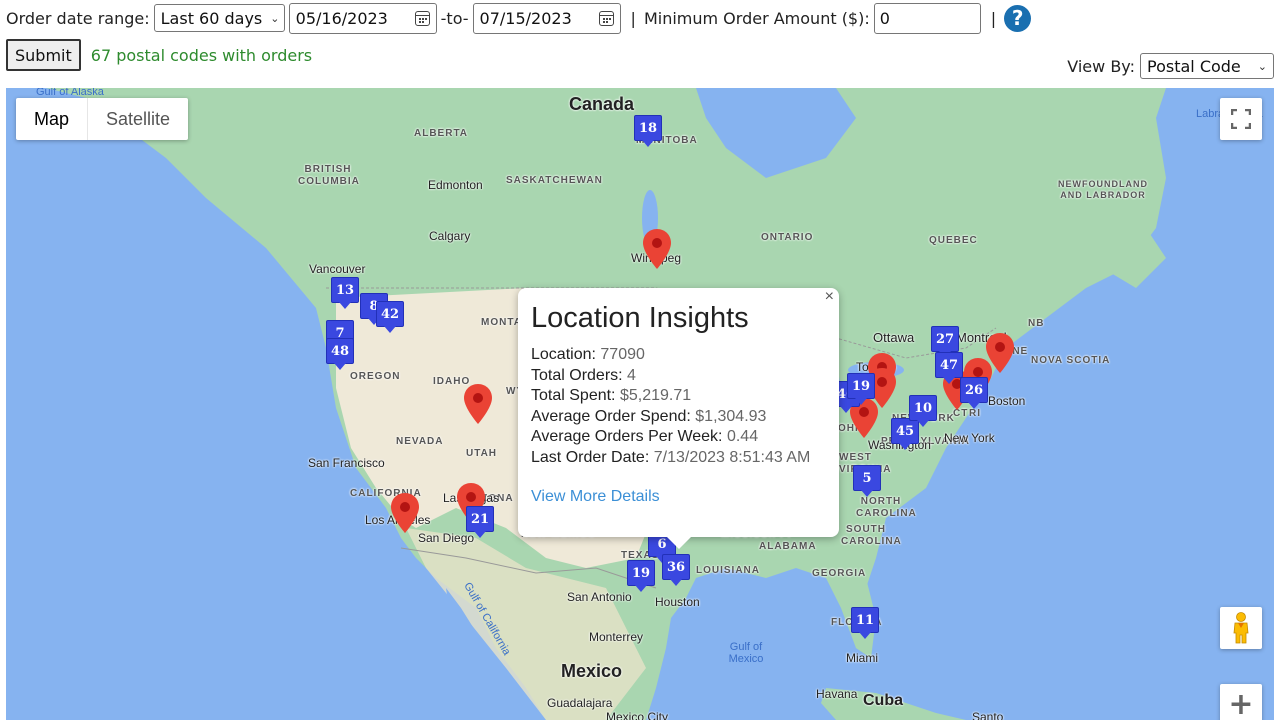 This screenshot has width=1280, height=720. What do you see at coordinates (1103, 189) in the screenshot?
I see `map-label-region: NEWFOUNDLAND AND LABRADOR` at bounding box center [1103, 189].